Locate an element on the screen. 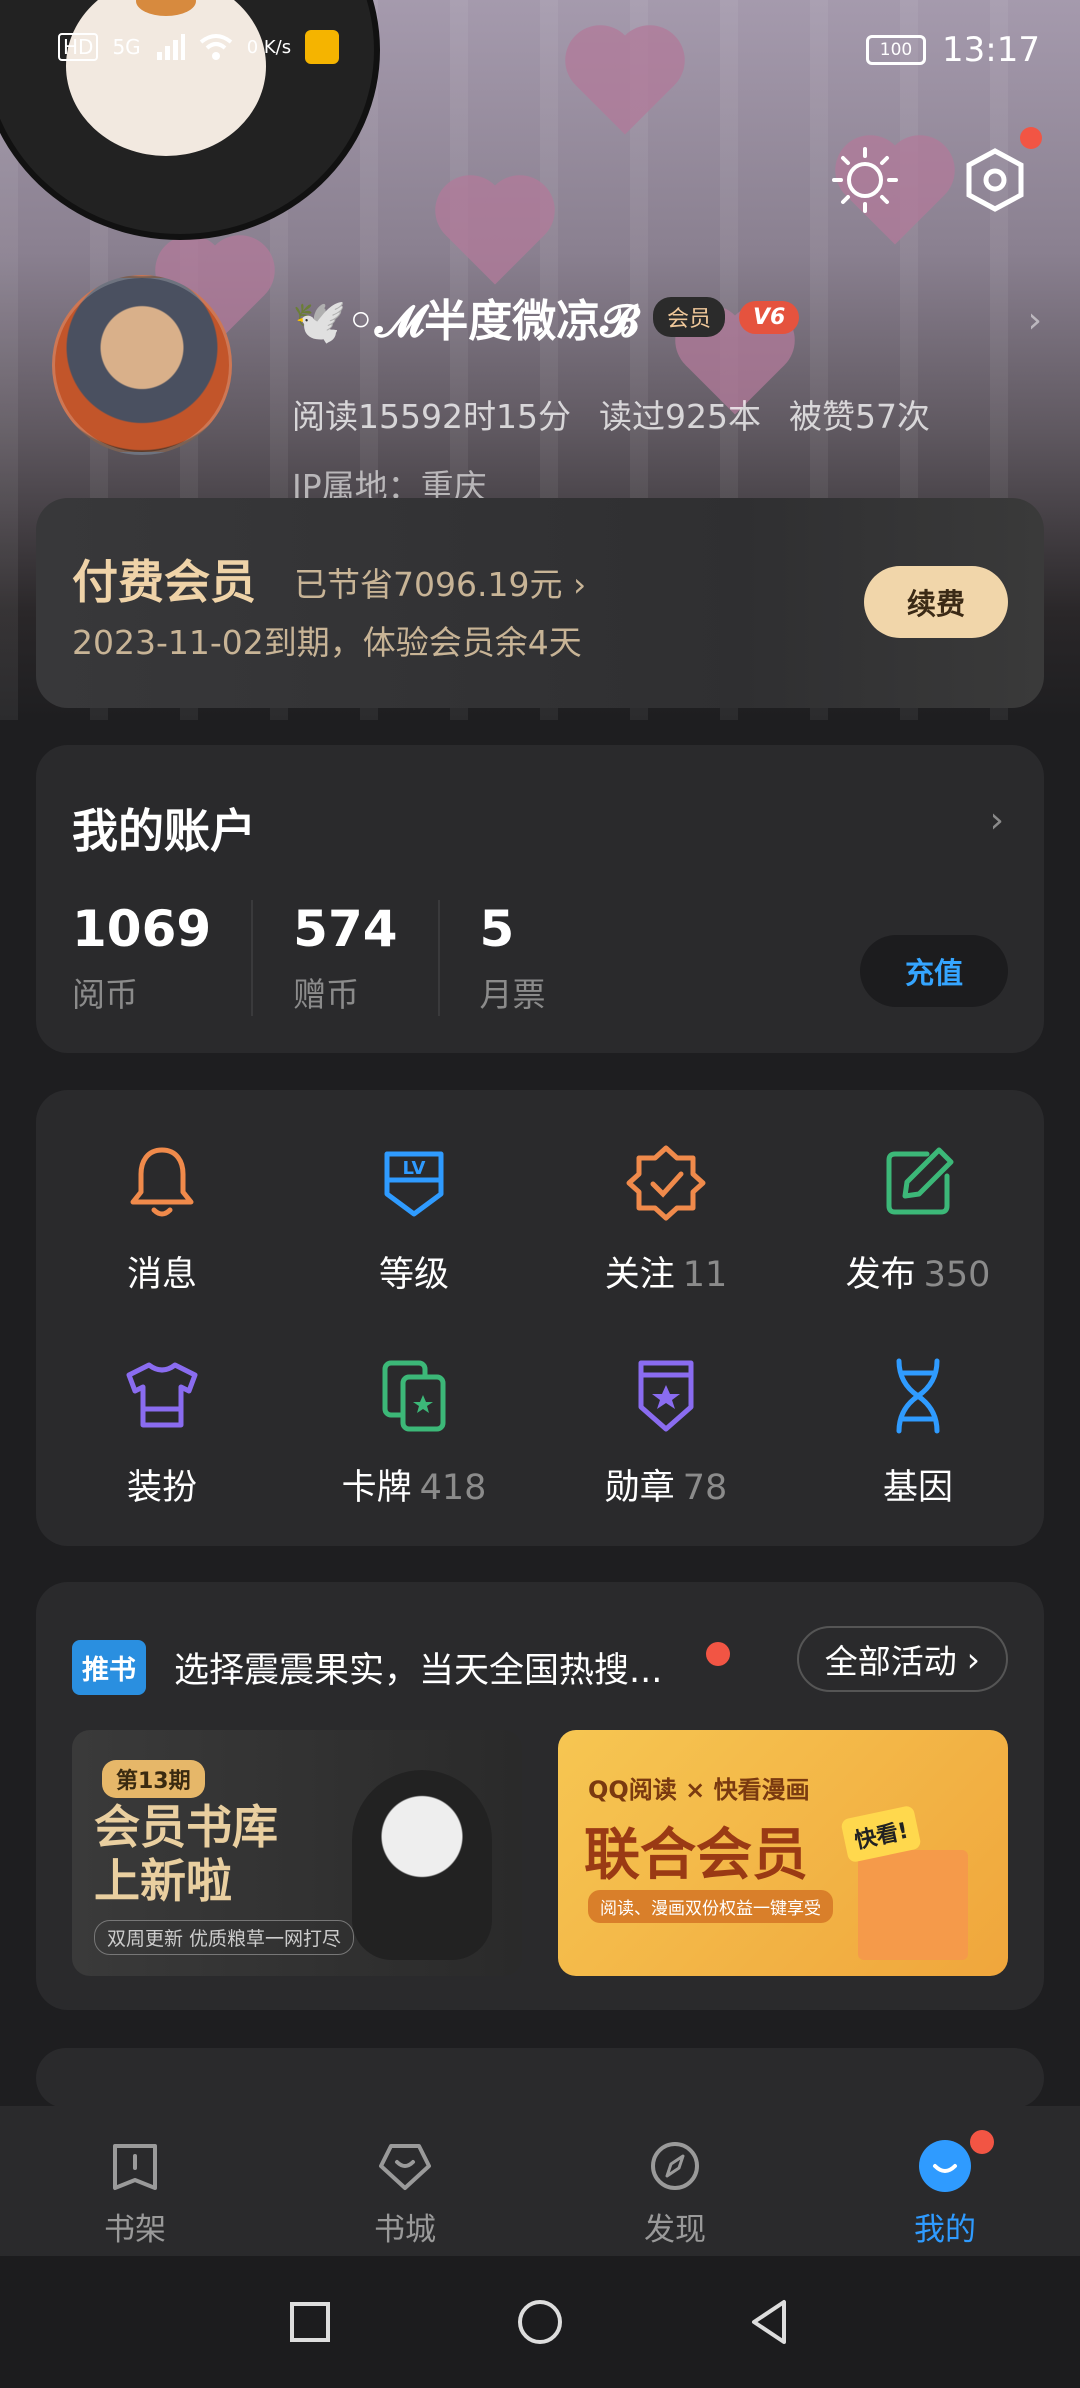 This screenshot has width=1080, height=2388. balance-label: 阅币 is located at coordinates (105, 994).